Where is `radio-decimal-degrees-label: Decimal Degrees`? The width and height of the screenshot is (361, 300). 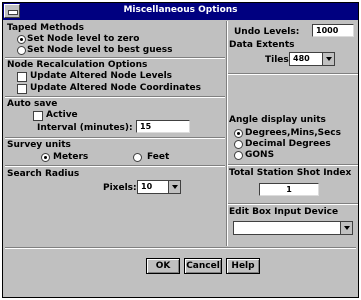
radio-decimal-degrees-label: Decimal Degrees is located at coordinates (288, 144).